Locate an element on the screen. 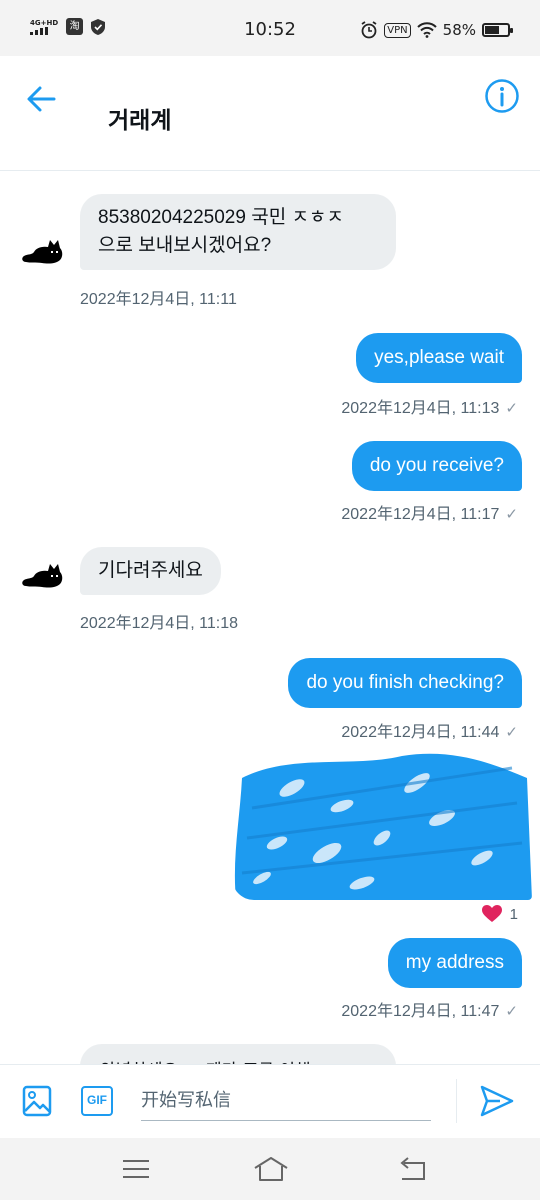 Image resolution: width=540 pixels, height=1200 pixels. message-timestamp: 2022年12月4日, 11:18 is located at coordinates (159, 623).